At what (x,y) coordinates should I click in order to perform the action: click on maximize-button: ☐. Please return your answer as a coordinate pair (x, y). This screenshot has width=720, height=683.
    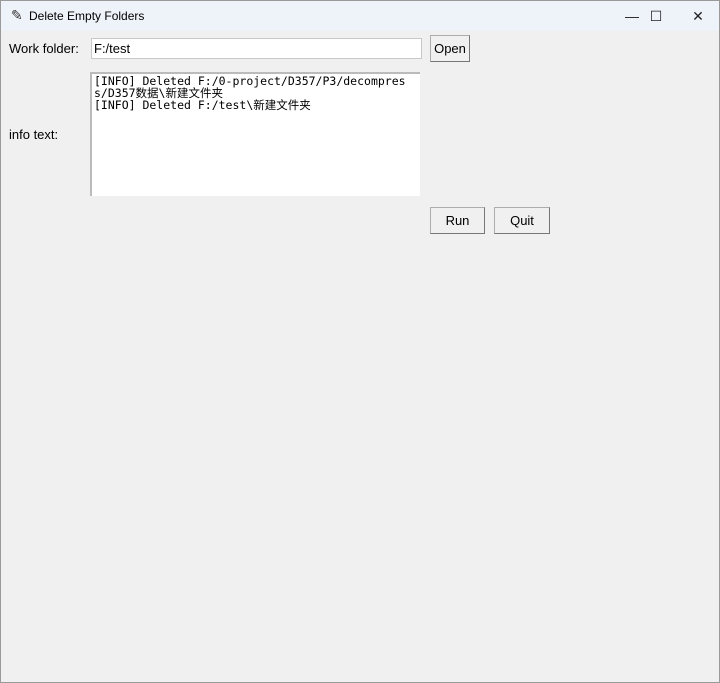
    Looking at the image, I should click on (656, 16).